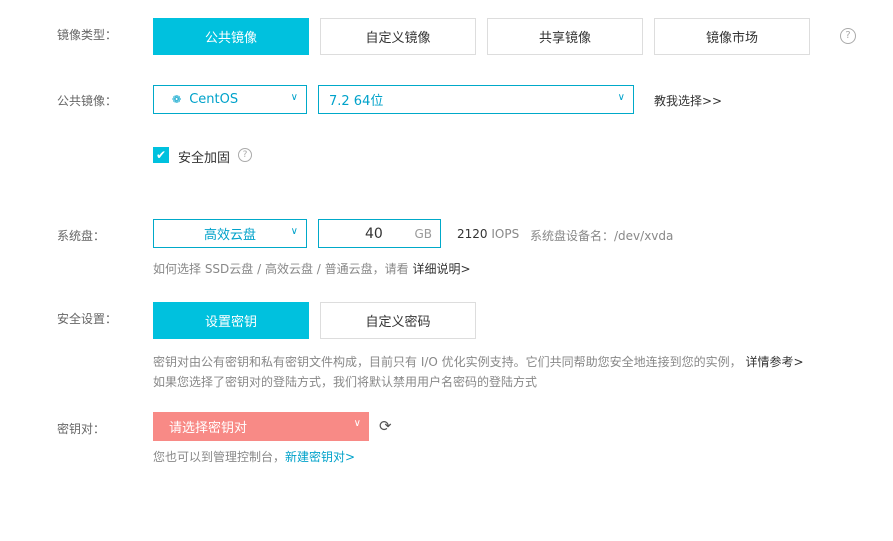 The width and height of the screenshot is (893, 541). What do you see at coordinates (231, 36) in the screenshot?
I see `tab-public-image: 公共镜像` at bounding box center [231, 36].